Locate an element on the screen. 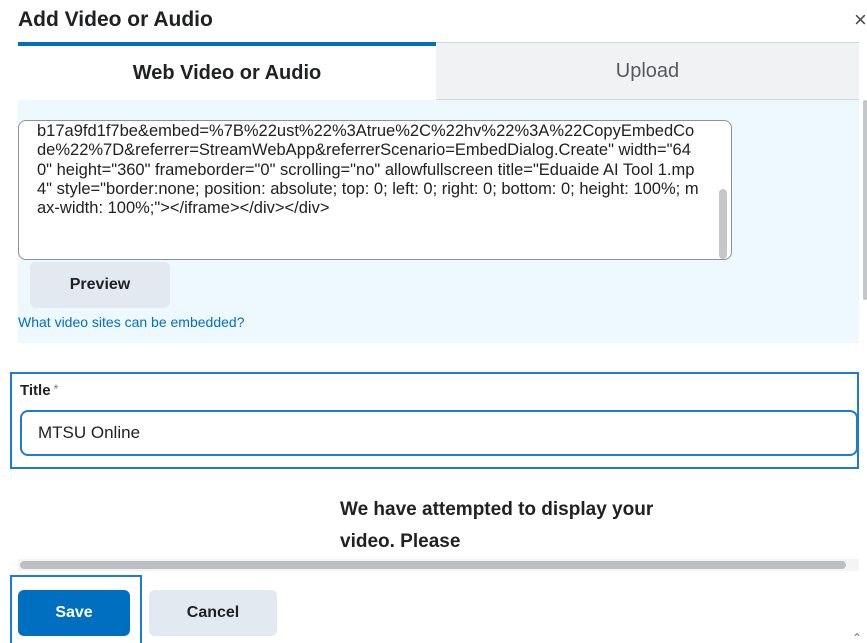 Image resolution: width=867 pixels, height=643 pixels. tab-web-video-or-audio: Web Video or Audio is located at coordinates (227, 71).